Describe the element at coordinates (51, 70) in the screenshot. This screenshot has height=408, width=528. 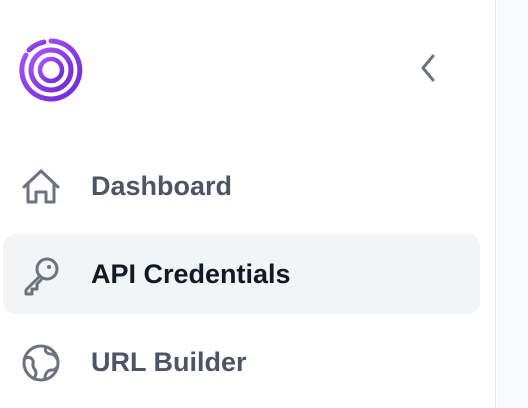
I see `logo-icon` at that location.